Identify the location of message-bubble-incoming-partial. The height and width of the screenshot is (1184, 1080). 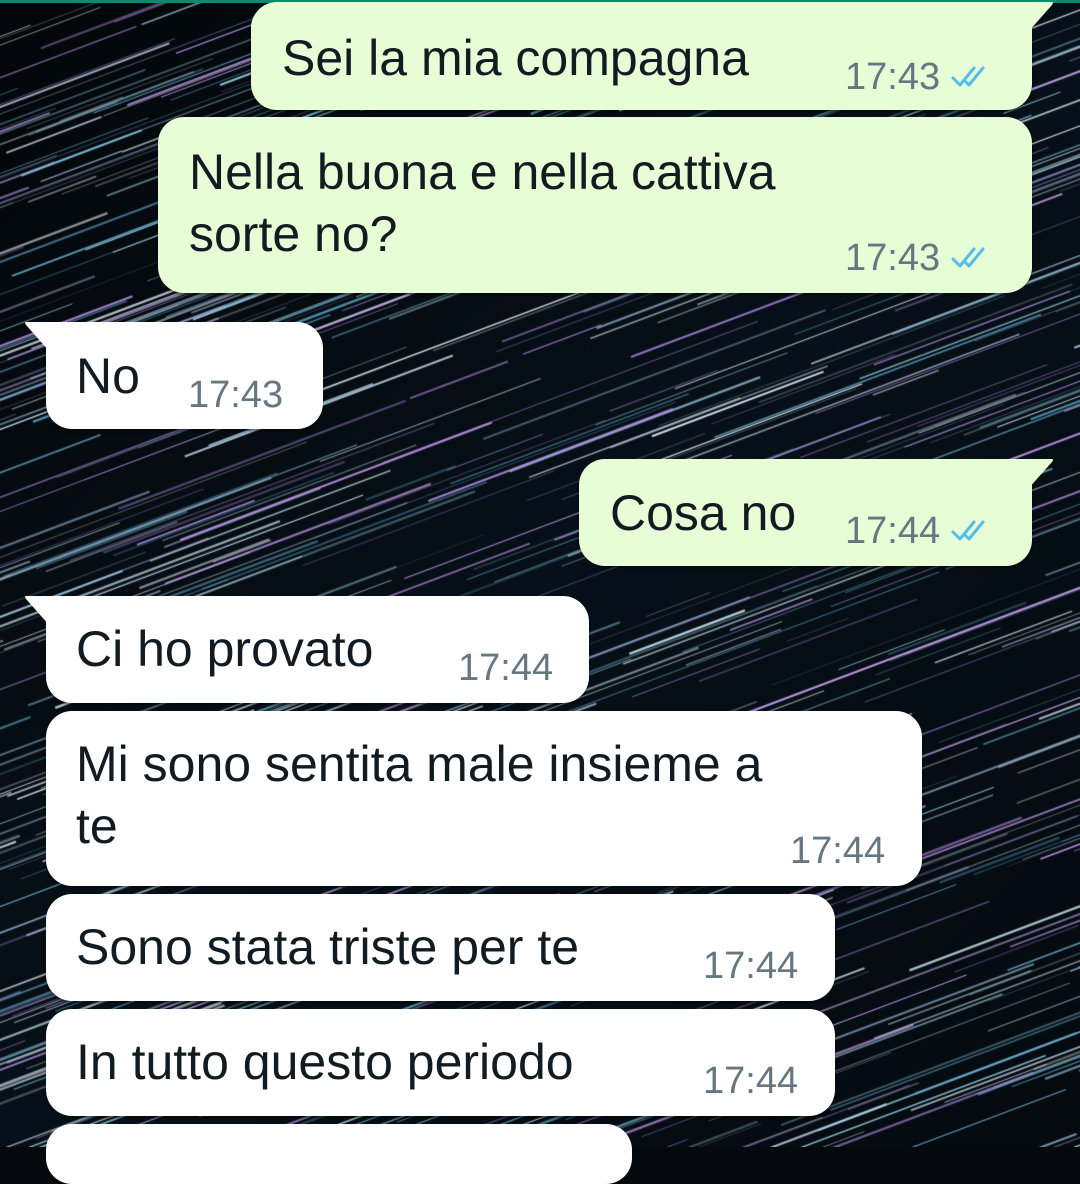
(339, 1154).